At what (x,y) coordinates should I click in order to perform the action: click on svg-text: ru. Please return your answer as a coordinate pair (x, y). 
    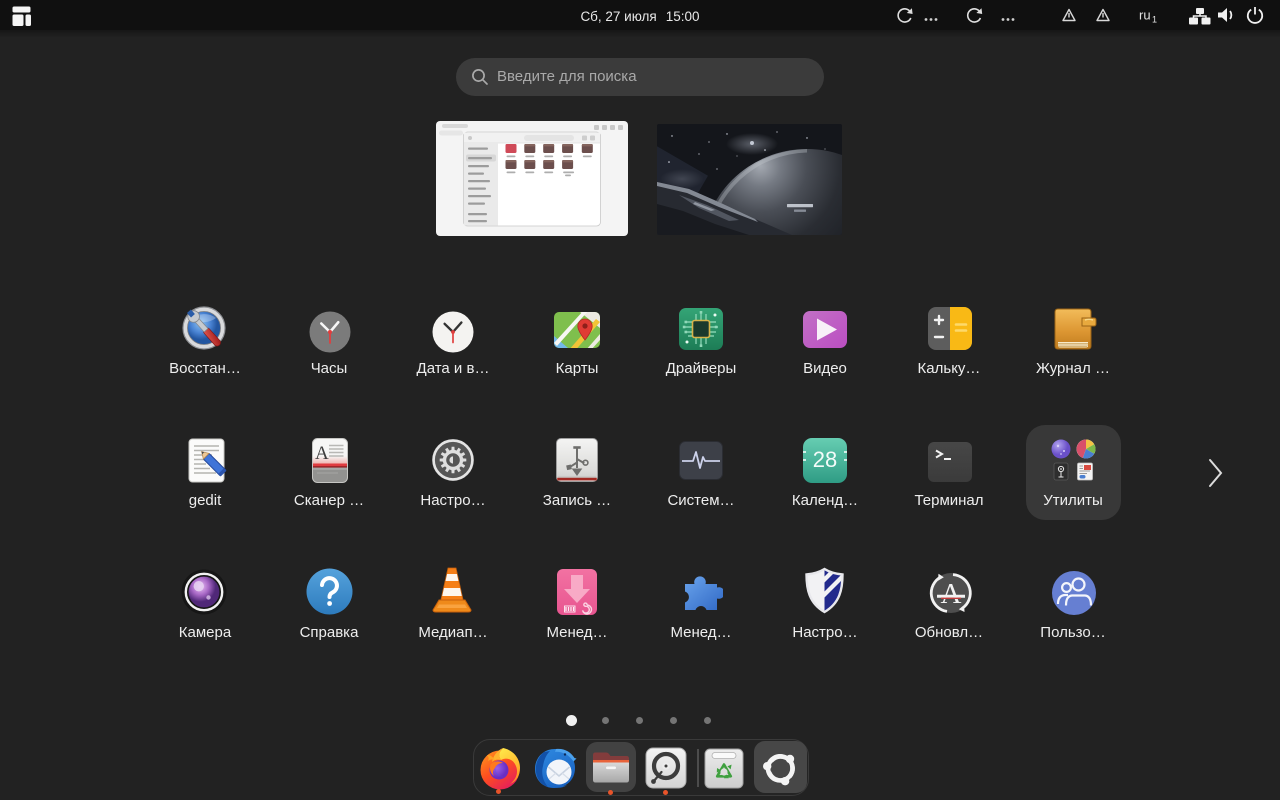
    Looking at the image, I should click on (1145, 15).